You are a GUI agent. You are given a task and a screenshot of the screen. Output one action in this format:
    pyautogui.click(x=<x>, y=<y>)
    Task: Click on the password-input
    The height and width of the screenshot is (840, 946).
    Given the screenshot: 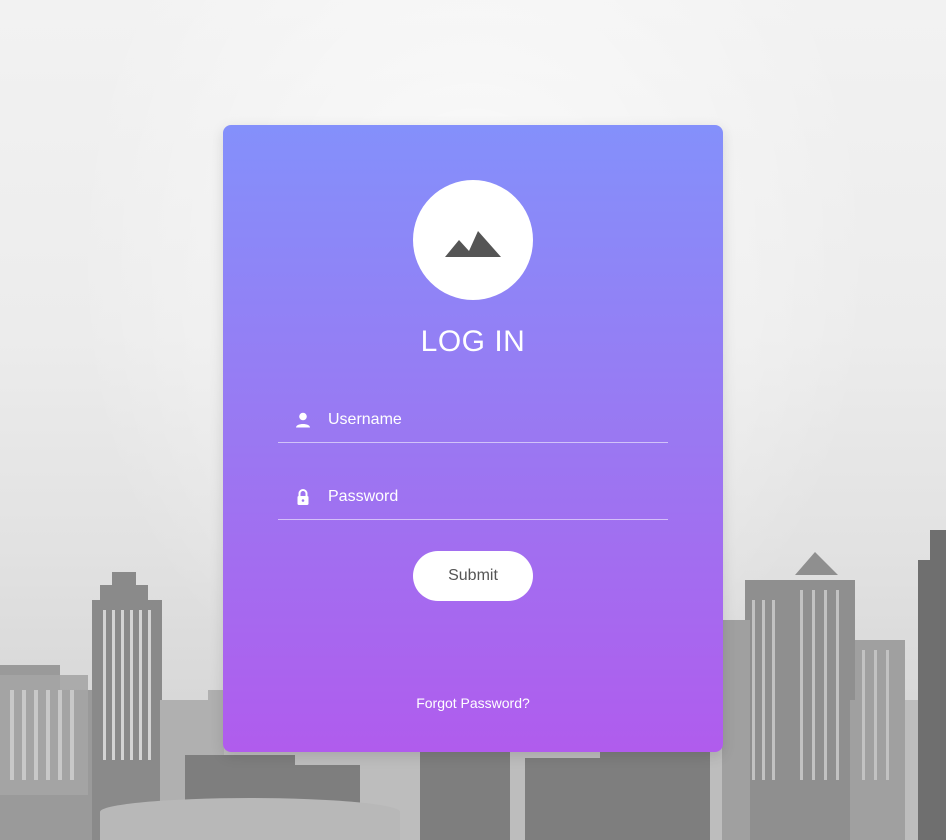 What is the action you would take?
    pyautogui.click(x=498, y=496)
    